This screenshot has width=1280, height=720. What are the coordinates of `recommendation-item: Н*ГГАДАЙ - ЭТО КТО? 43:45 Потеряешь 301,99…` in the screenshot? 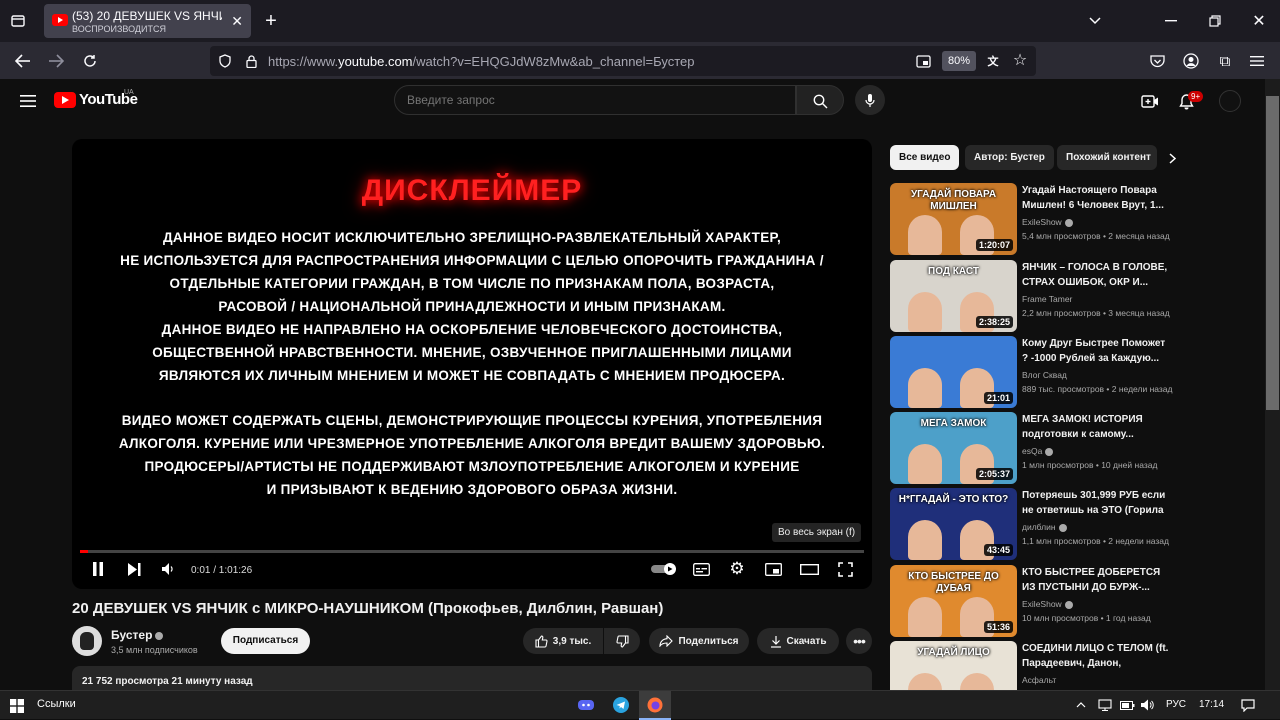 It's located at (1035, 524).